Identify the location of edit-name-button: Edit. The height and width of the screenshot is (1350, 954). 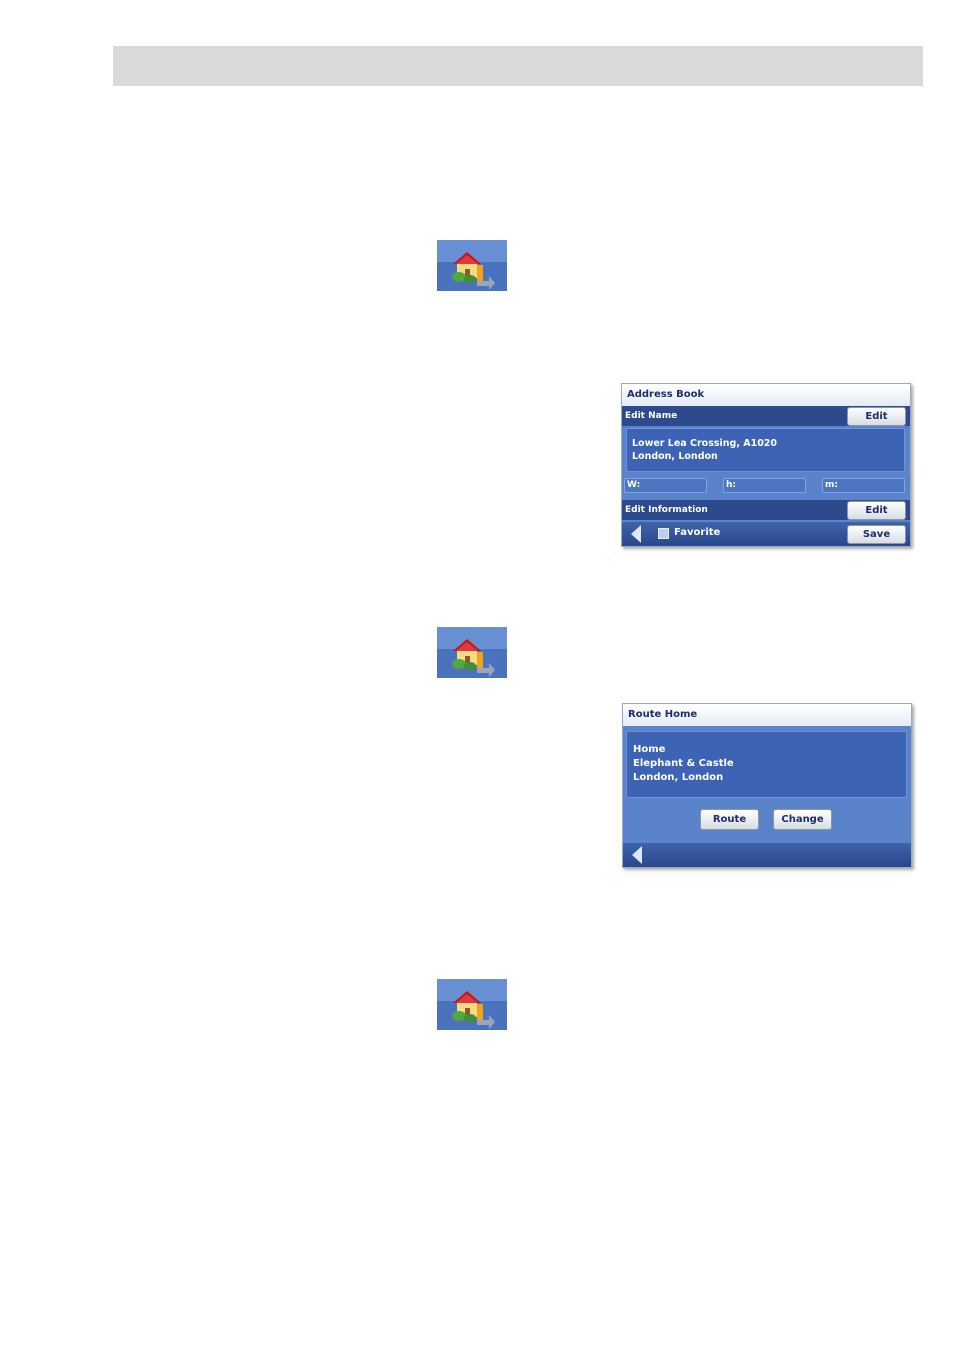
(876, 416).